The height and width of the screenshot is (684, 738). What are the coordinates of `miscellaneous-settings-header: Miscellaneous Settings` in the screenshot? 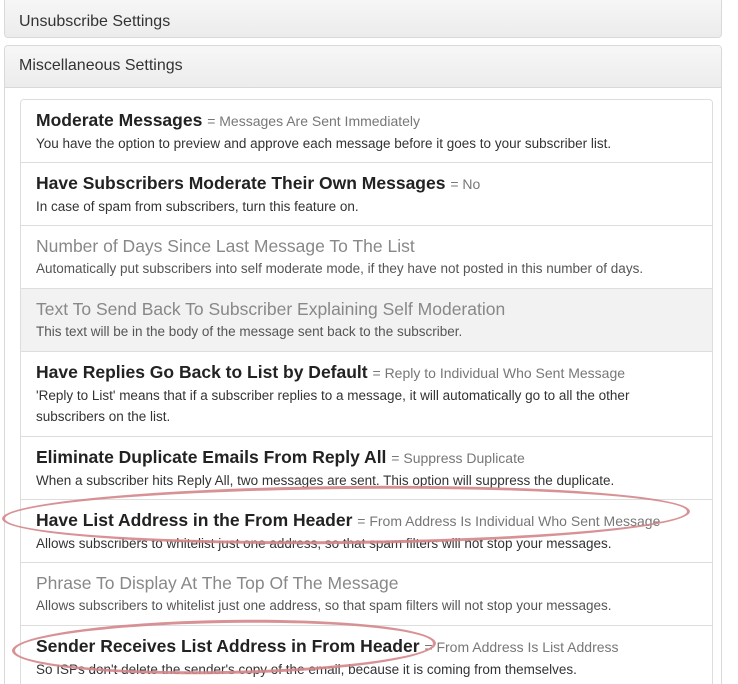 It's located at (363, 67).